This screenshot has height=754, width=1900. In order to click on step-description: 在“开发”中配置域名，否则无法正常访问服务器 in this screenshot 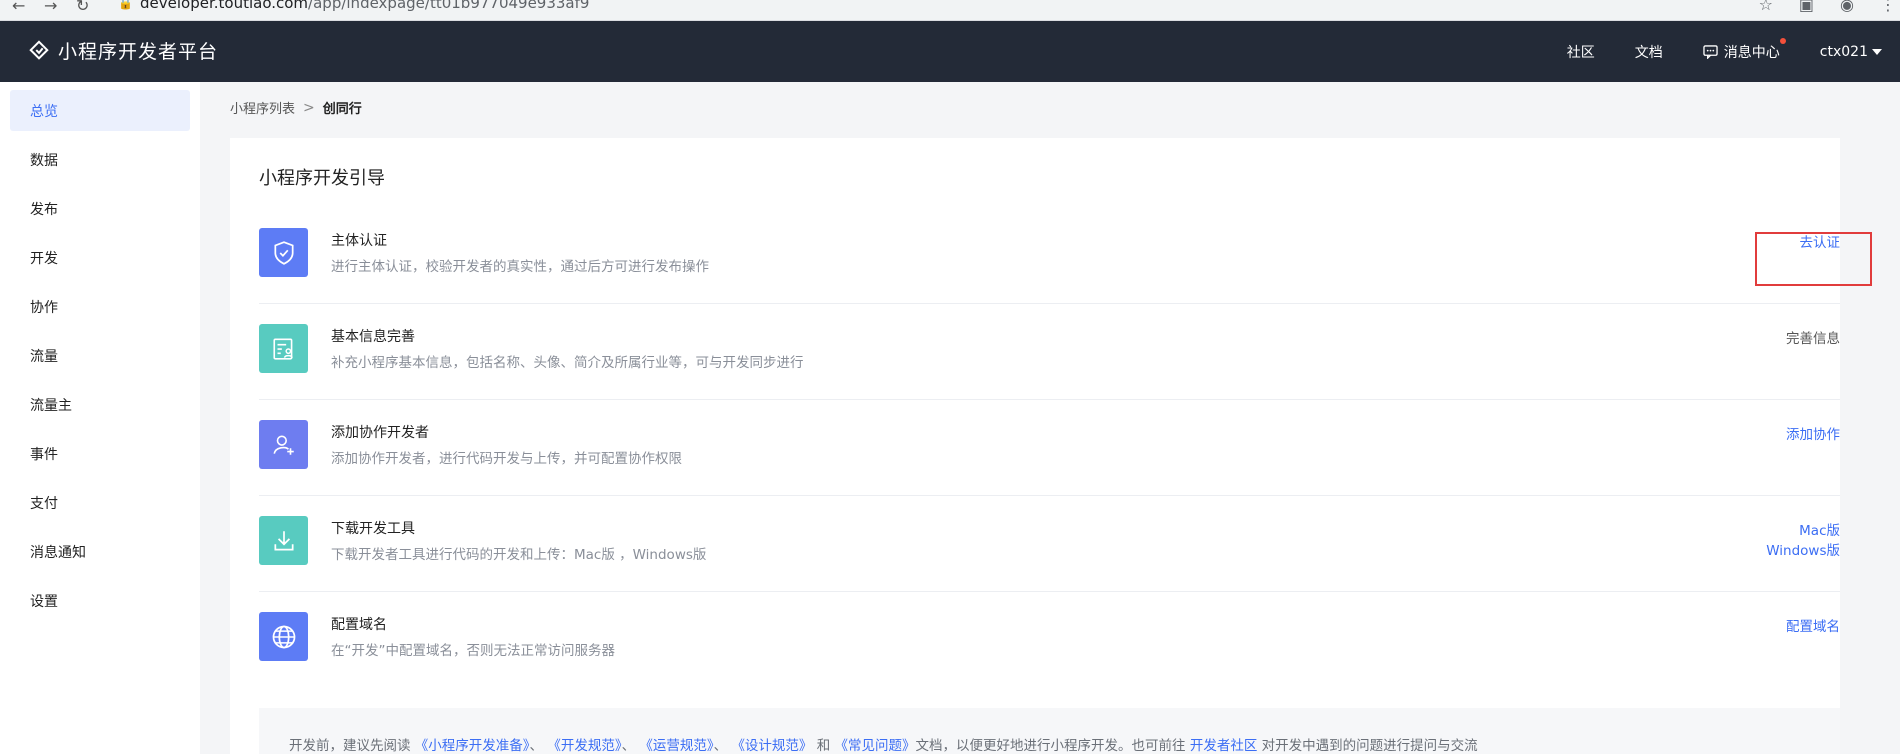, I will do `click(473, 651)`.